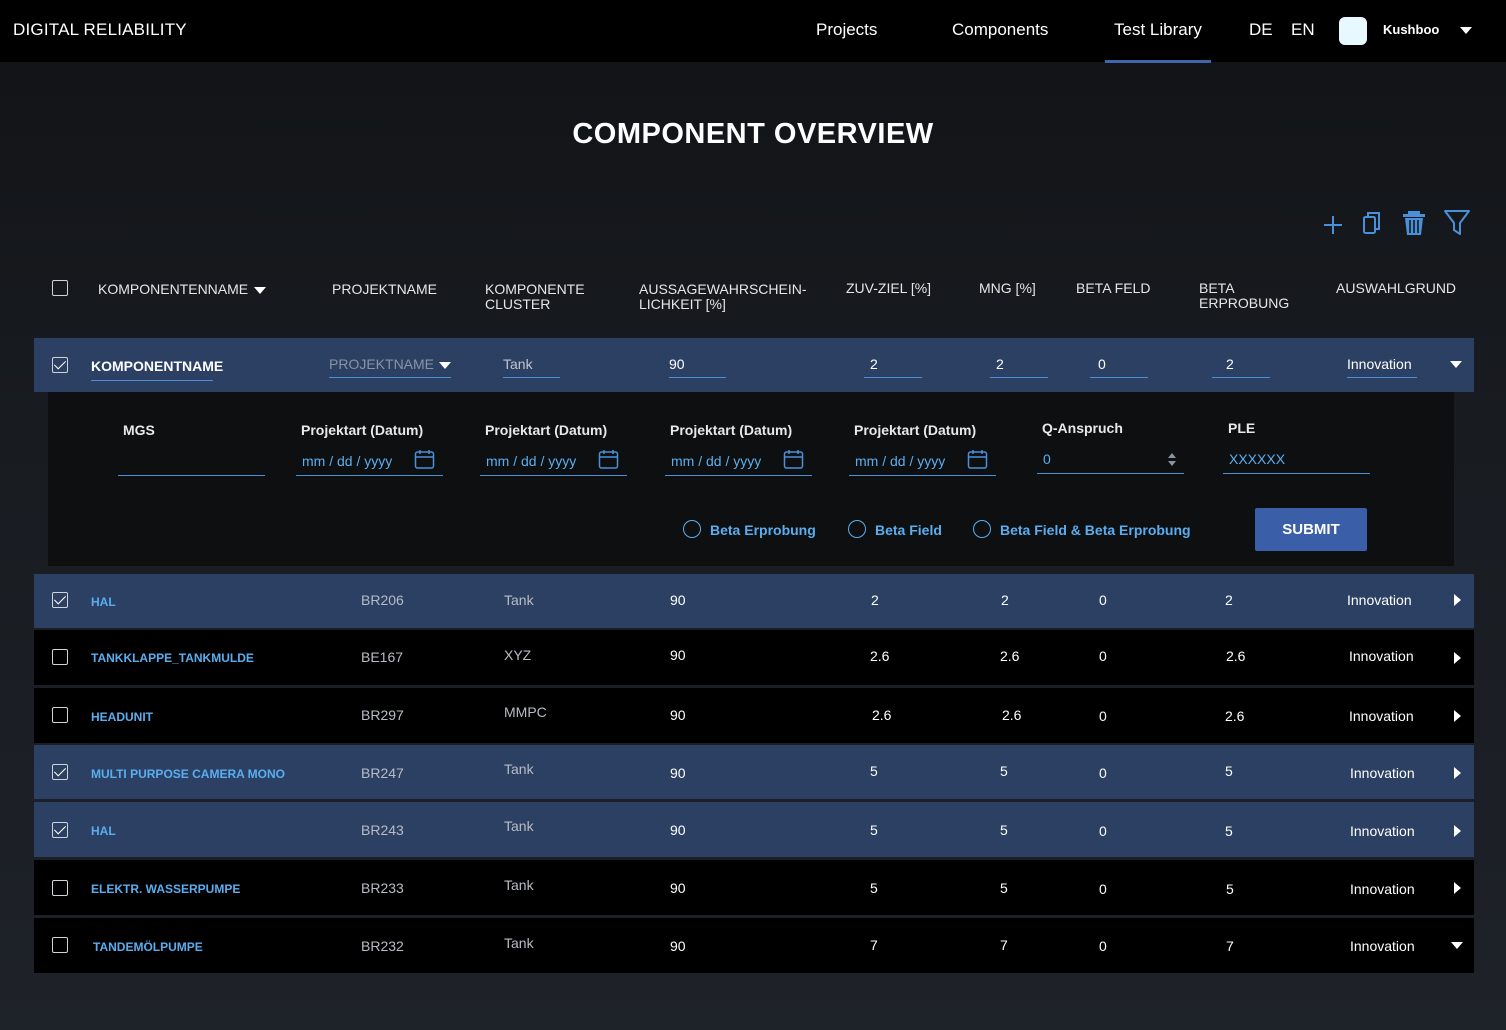 This screenshot has height=1030, width=1506. What do you see at coordinates (369, 462) in the screenshot?
I see `date-input-1: mm / dd / yyyy` at bounding box center [369, 462].